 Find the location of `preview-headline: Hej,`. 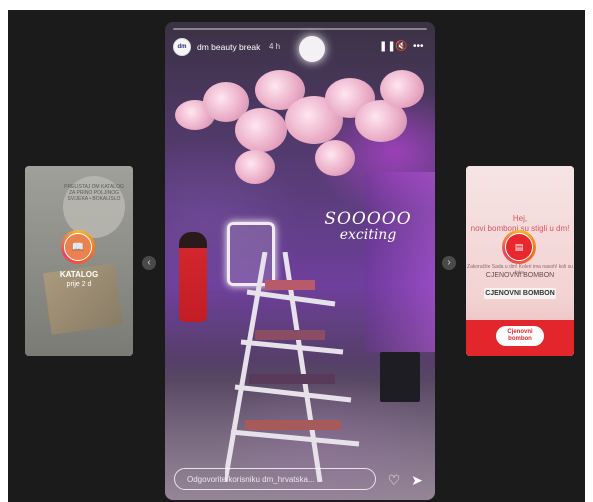

preview-headline: Hej, is located at coordinates (520, 218).